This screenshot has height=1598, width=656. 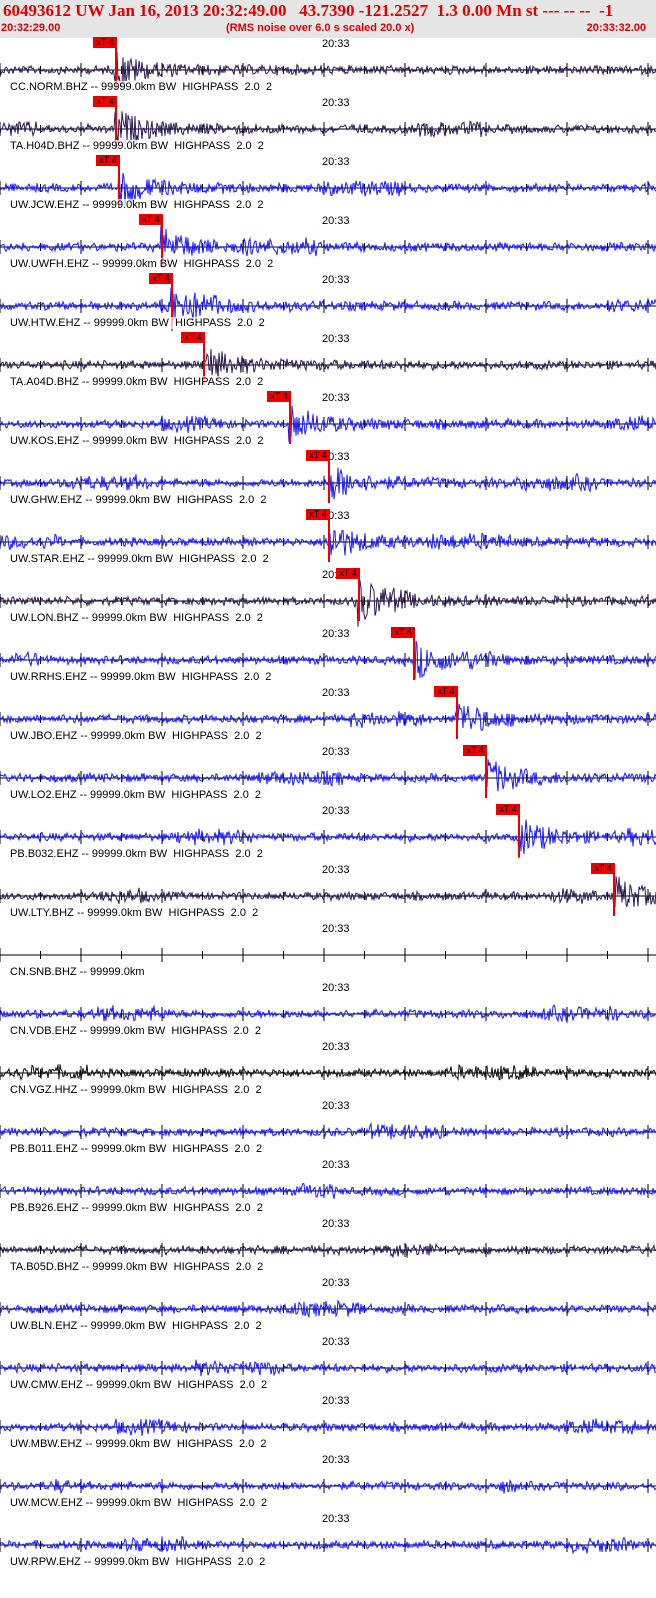 What do you see at coordinates (31, 28) in the screenshot?
I see `start-time: 20:32:29.00` at bounding box center [31, 28].